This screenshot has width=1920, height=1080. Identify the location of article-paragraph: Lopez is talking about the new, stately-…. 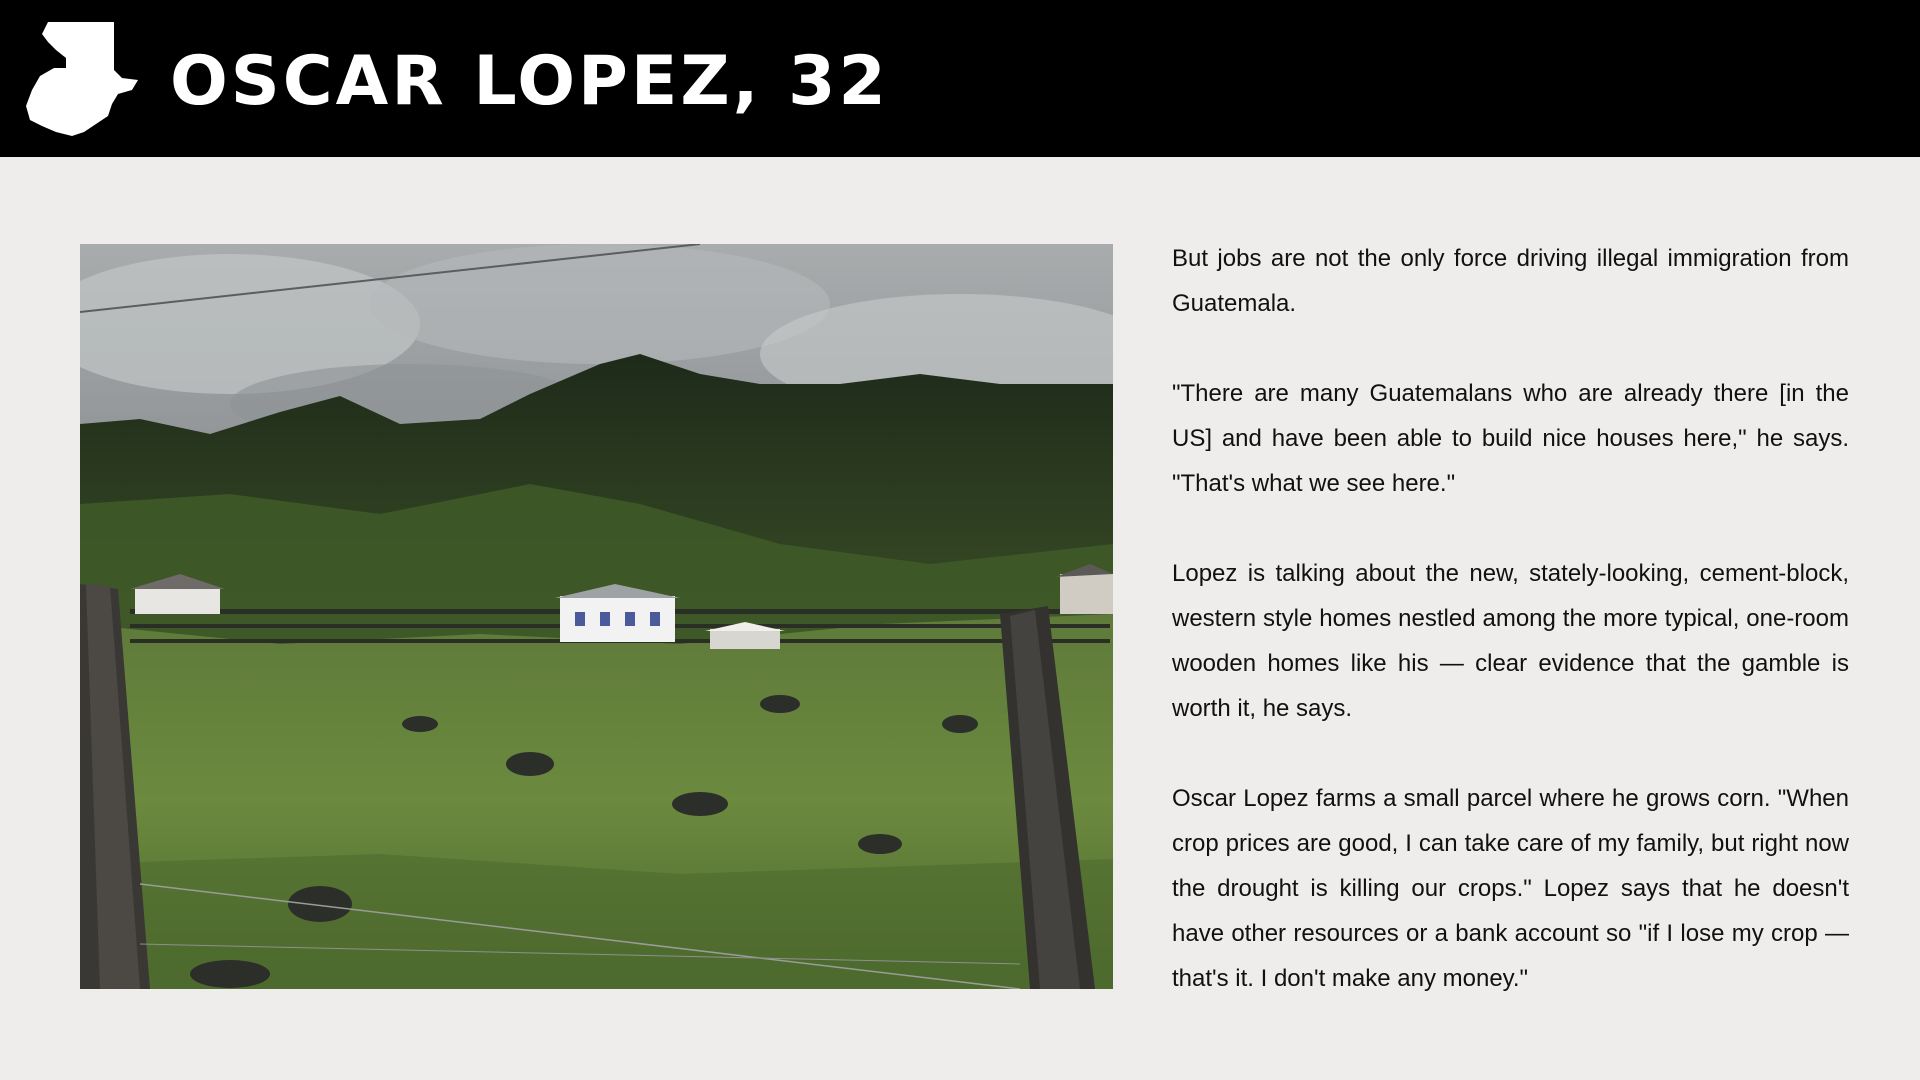
(1510, 641).